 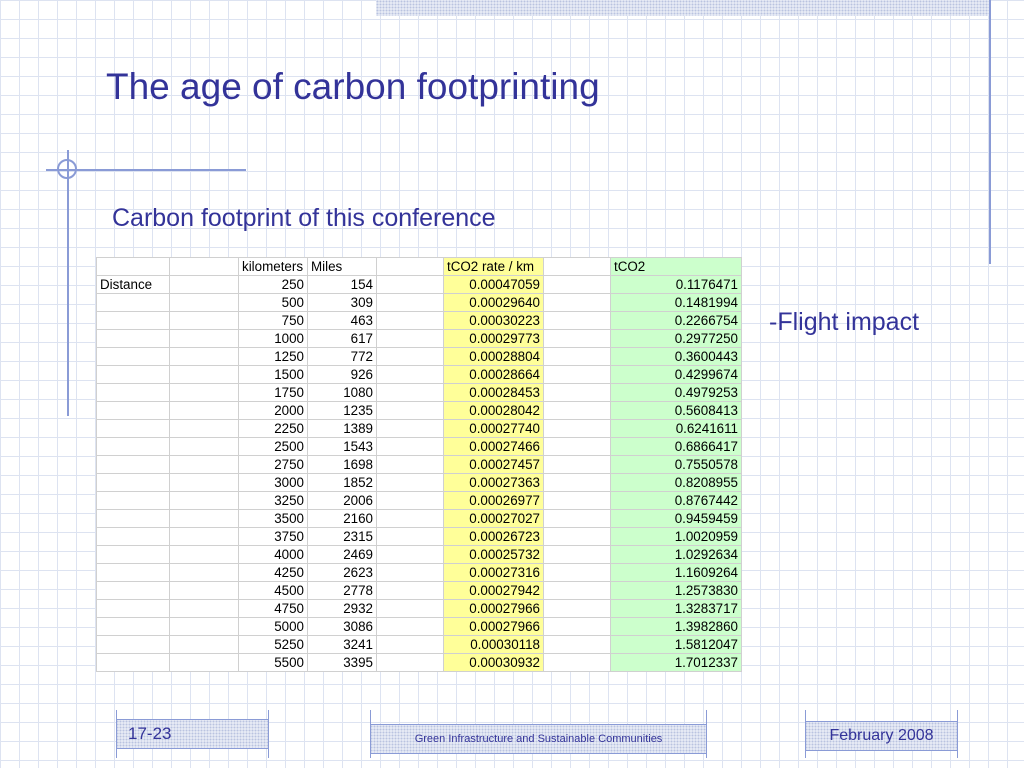 I want to click on table-row: 1500 926 0.00028664 0.4299674, so click(x=419, y=374).